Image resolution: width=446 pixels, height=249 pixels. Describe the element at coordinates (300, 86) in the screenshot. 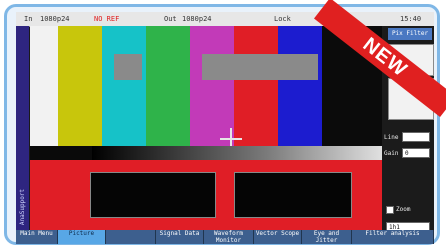

I see `bar-blue` at that location.